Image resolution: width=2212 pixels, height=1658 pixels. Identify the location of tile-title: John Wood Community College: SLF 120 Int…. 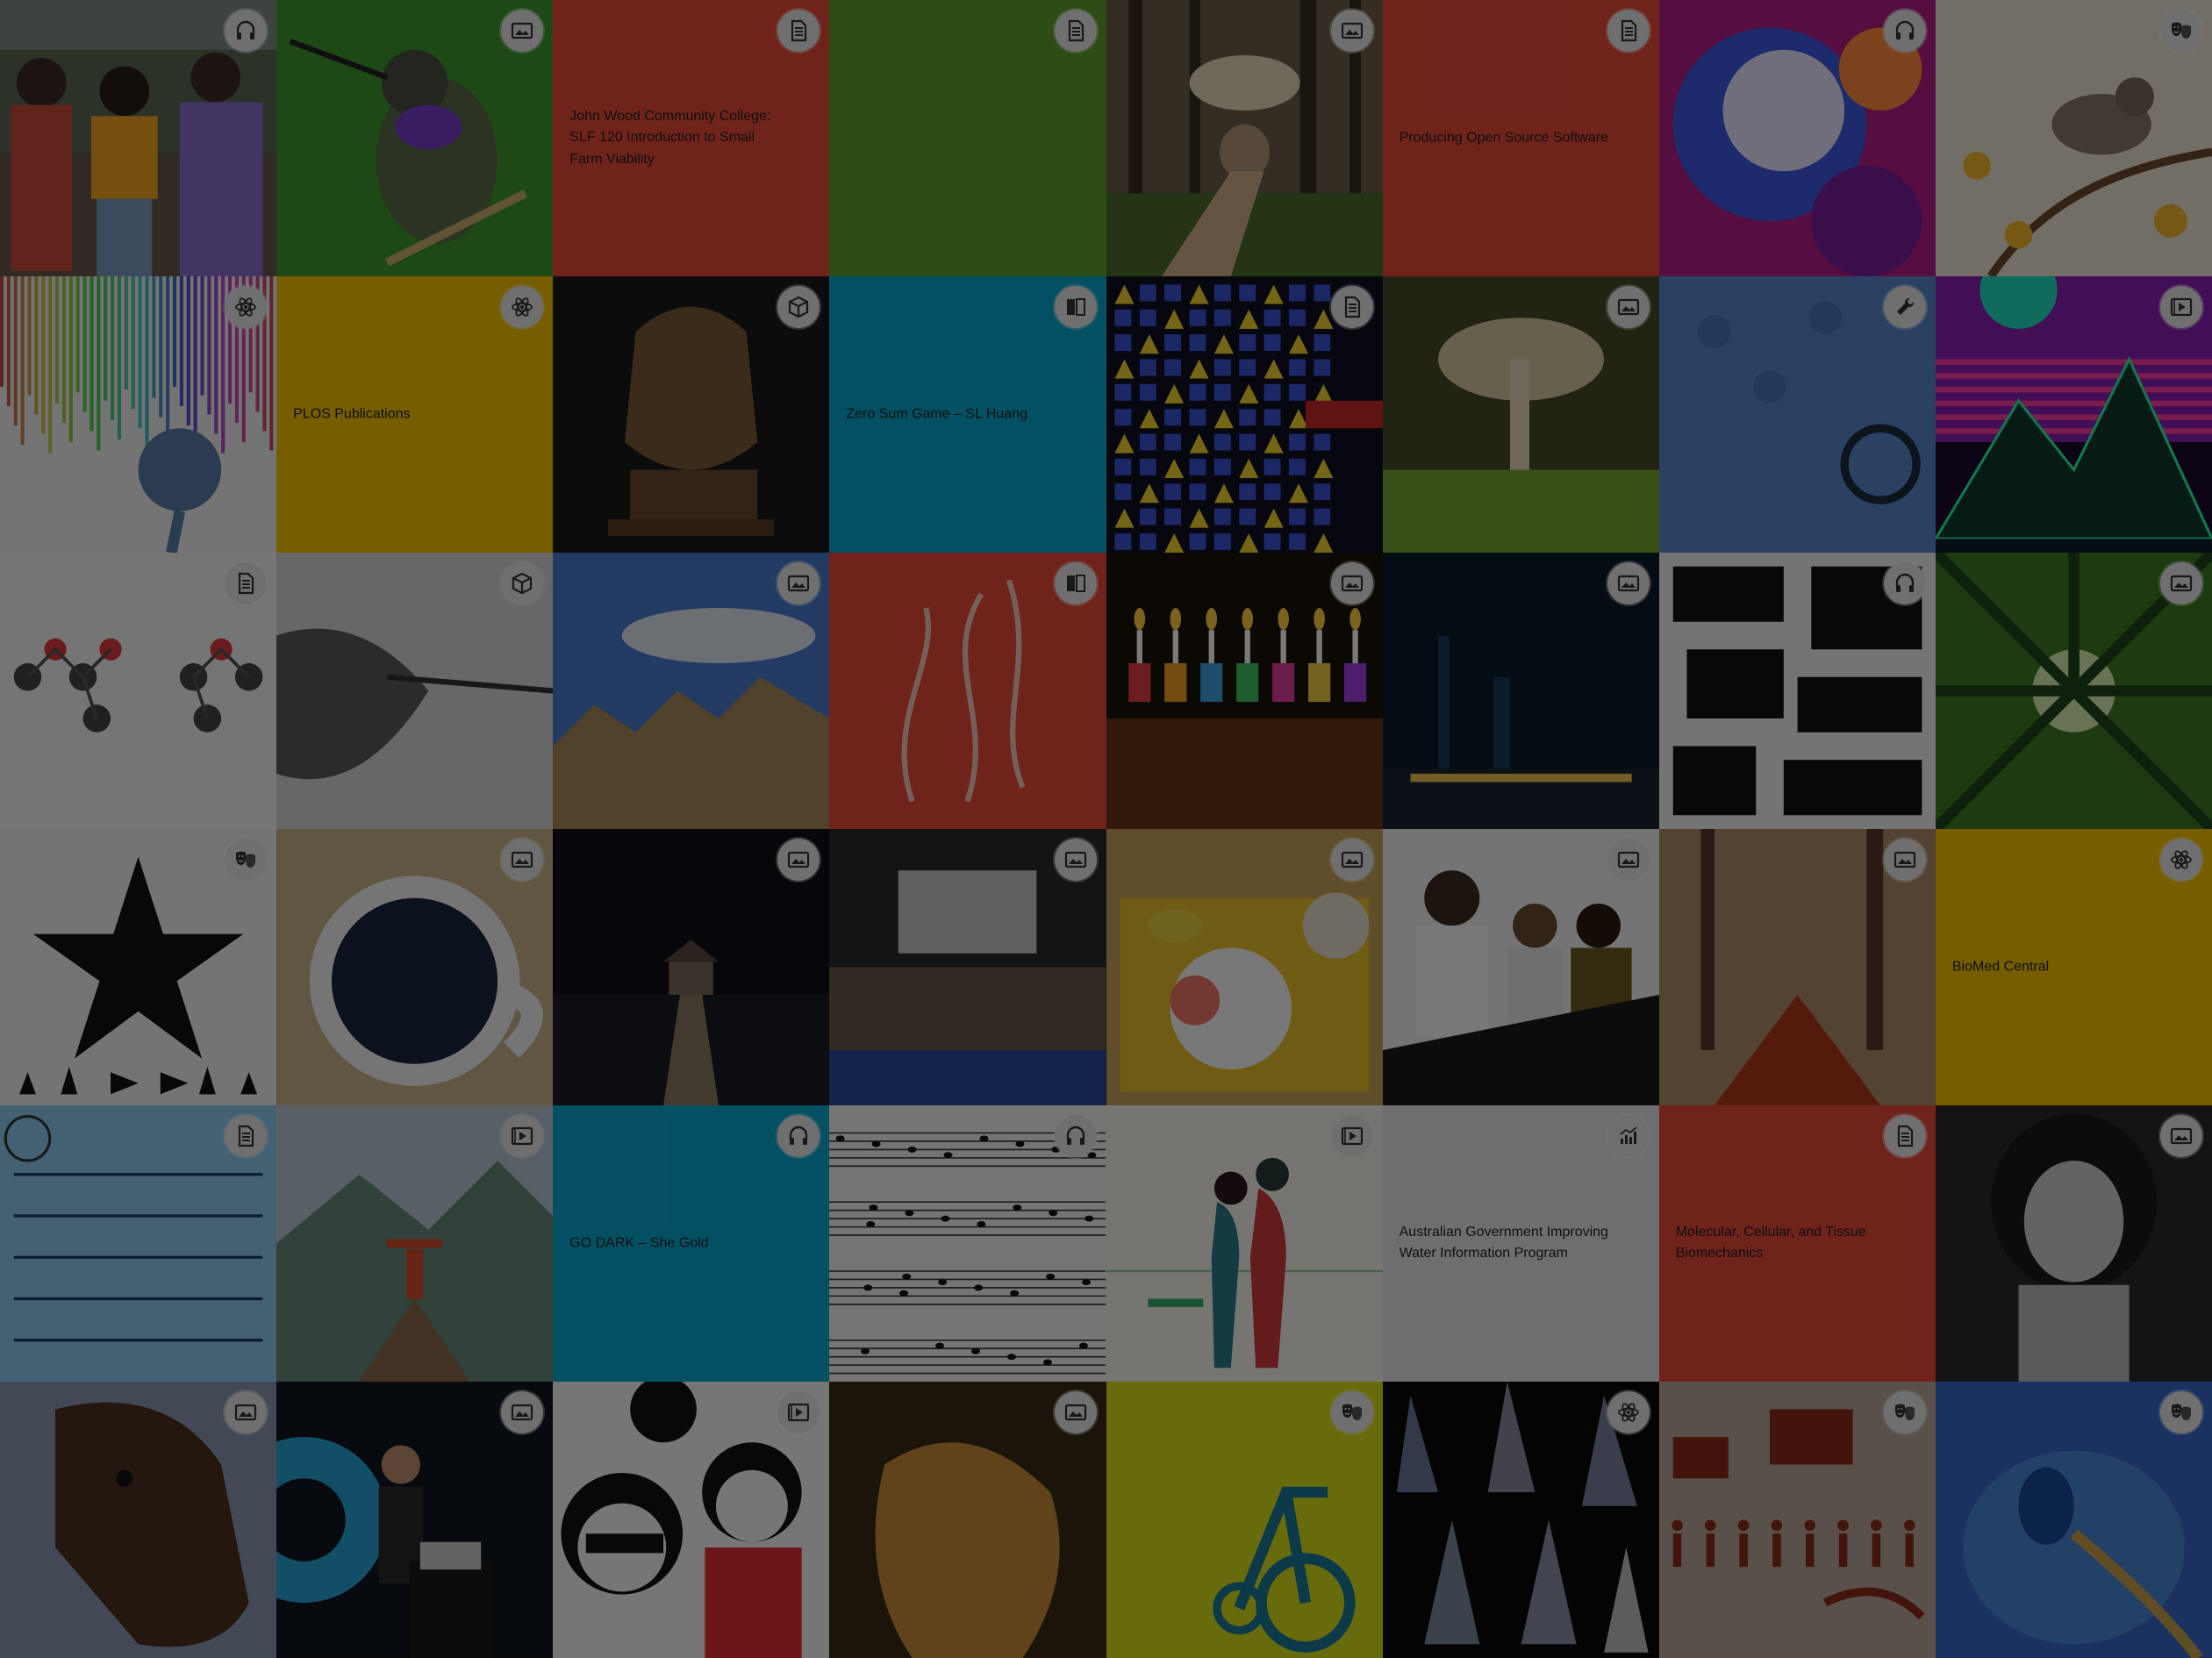
(670, 137).